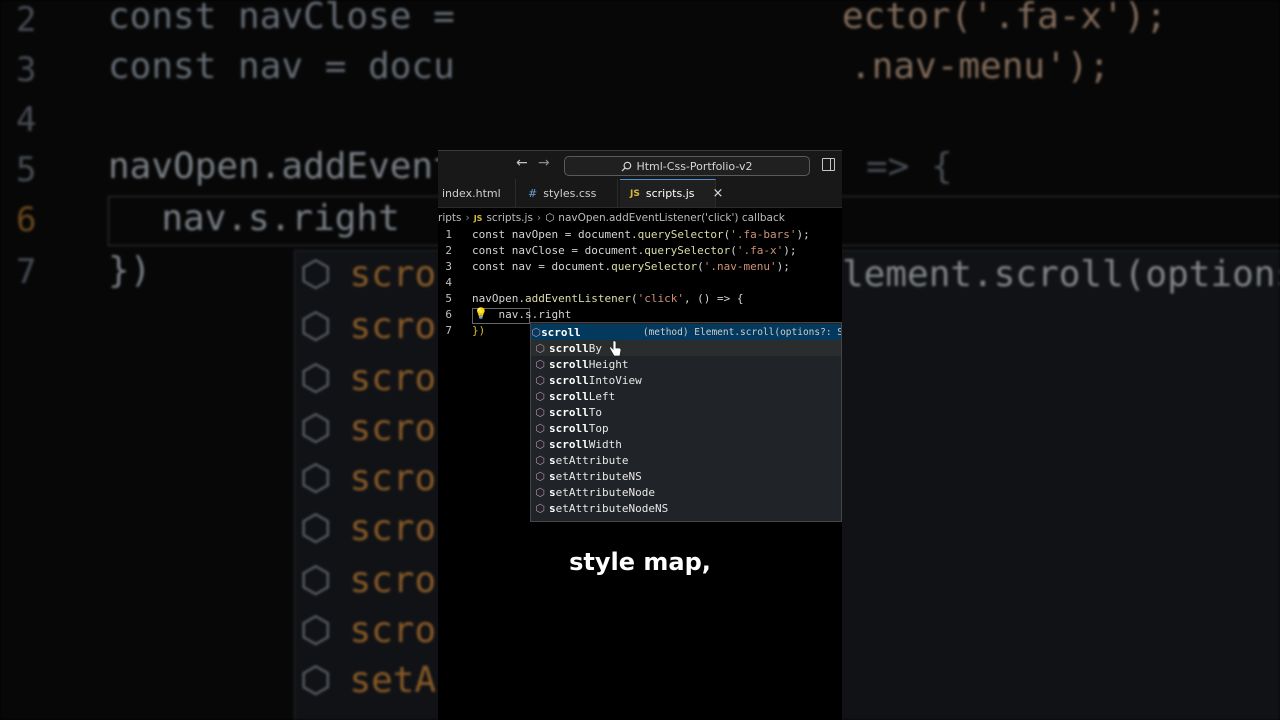 Image resolution: width=1280 pixels, height=720 pixels. I want to click on breadcrumb-file: scripts.js, so click(509, 218).